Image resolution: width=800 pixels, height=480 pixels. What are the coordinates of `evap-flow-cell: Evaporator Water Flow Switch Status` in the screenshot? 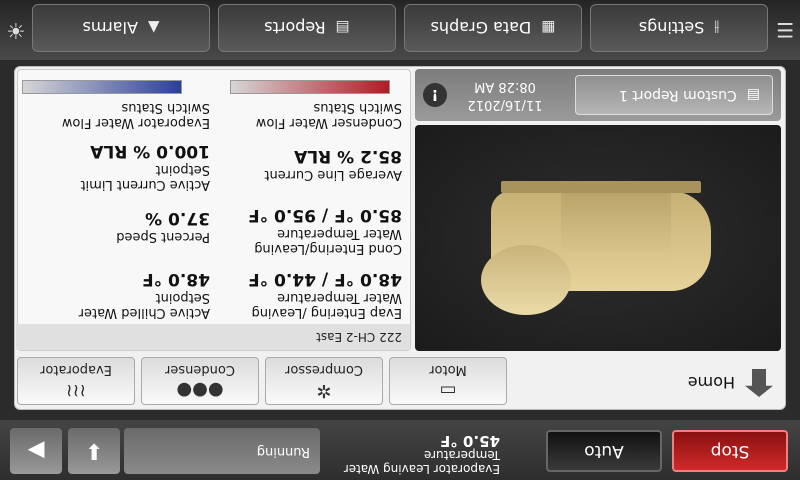 It's located at (115, 115).